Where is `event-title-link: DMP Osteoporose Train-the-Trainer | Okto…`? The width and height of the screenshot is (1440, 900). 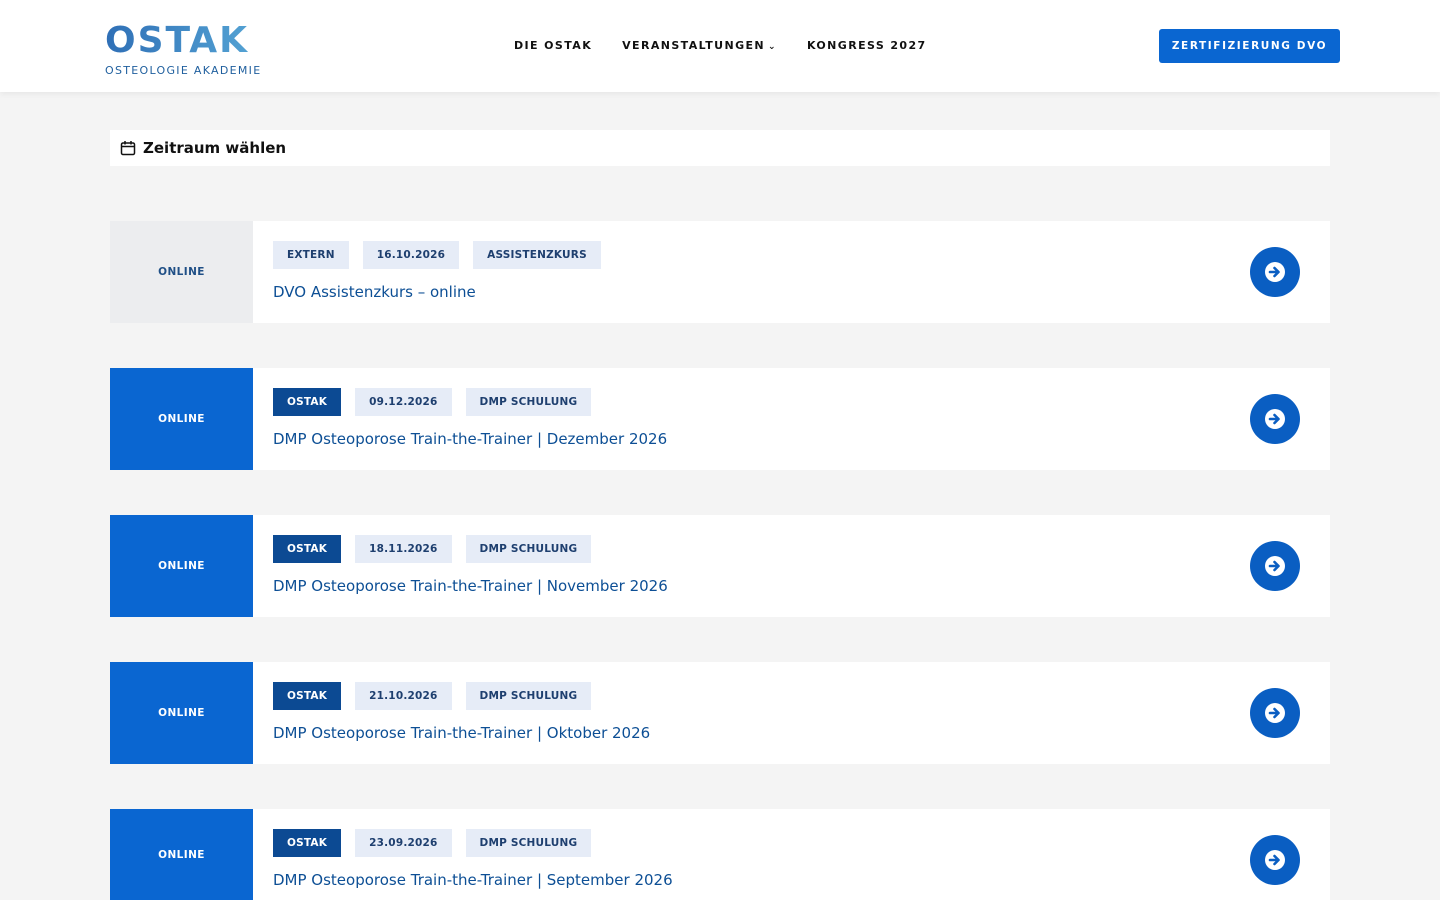
event-title-link: DMP Osteoporose Train-the-Trainer | Okto… is located at coordinates (801, 733).